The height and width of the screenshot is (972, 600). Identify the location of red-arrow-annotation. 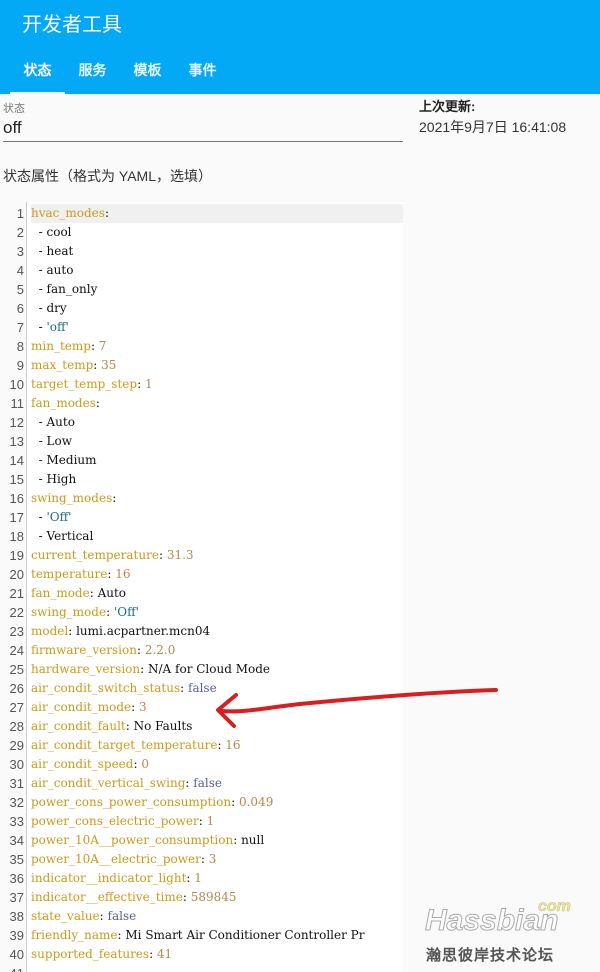
(357, 708).